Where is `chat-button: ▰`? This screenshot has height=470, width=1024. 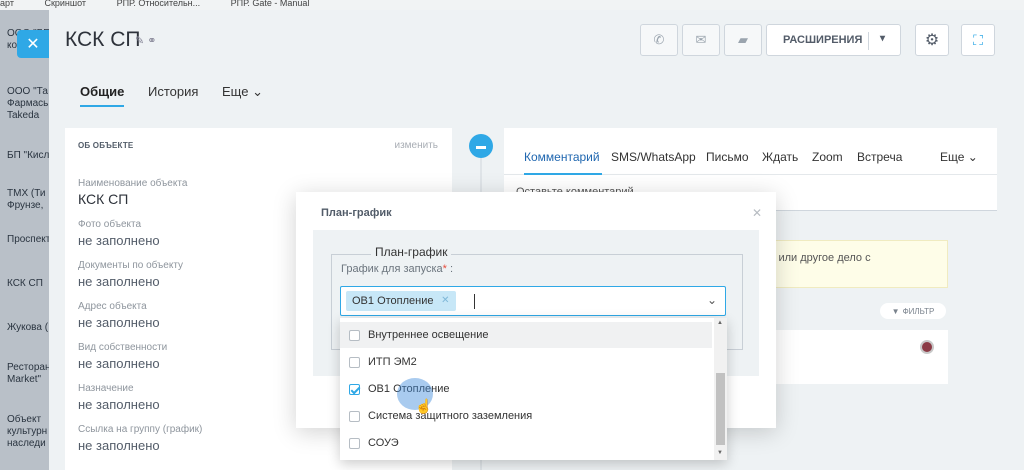 chat-button: ▰ is located at coordinates (743, 40).